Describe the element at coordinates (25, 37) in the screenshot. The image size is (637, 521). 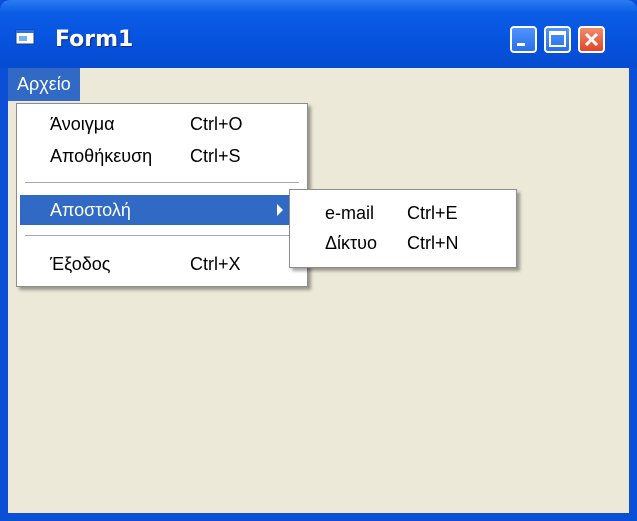
I see `app-window-icon` at that location.